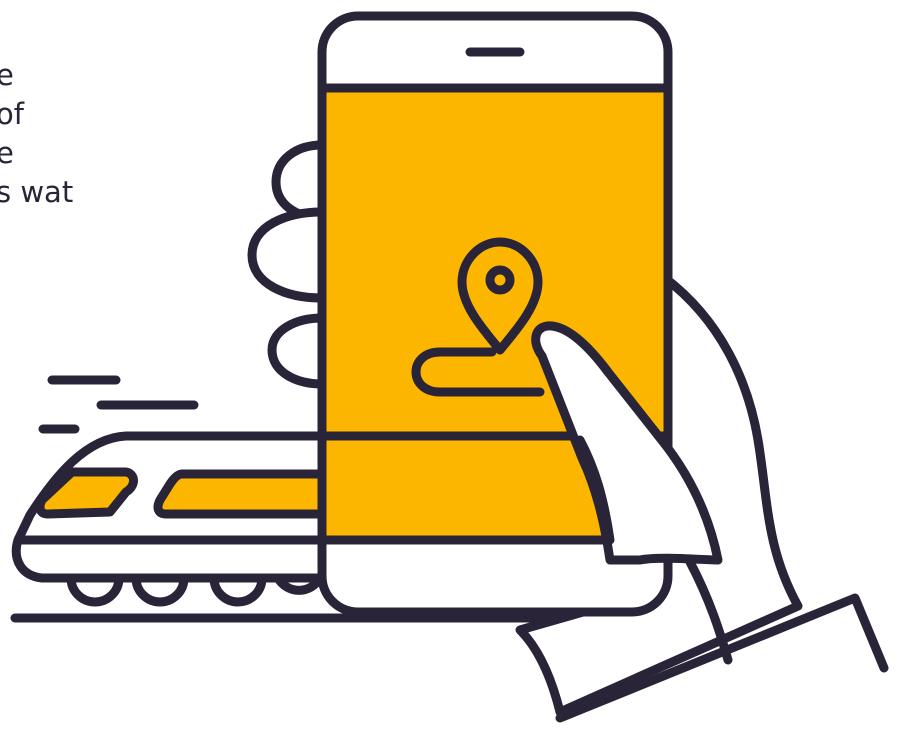 The height and width of the screenshot is (732, 913). I want to click on hand-fingers-icon, so click(287, 264).